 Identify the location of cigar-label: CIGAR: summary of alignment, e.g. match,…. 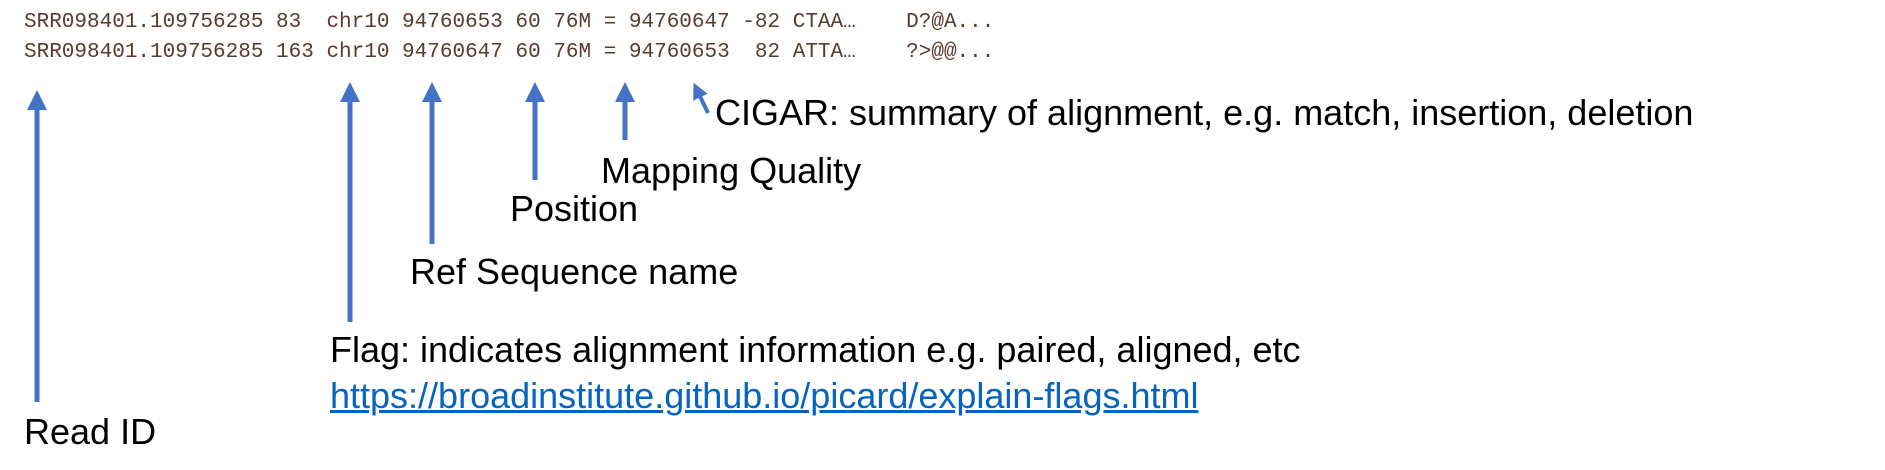
(1204, 112).